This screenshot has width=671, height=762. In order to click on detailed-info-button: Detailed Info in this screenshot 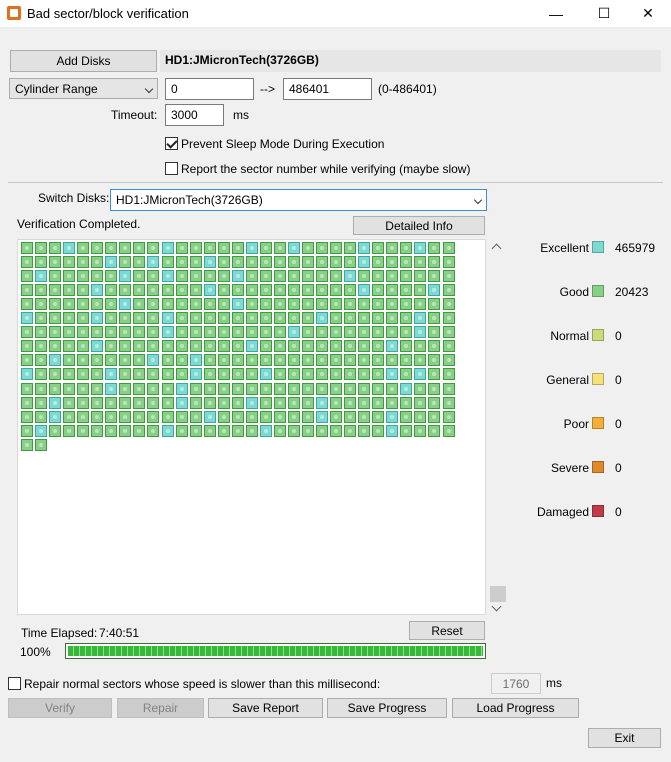, I will do `click(419, 225)`.